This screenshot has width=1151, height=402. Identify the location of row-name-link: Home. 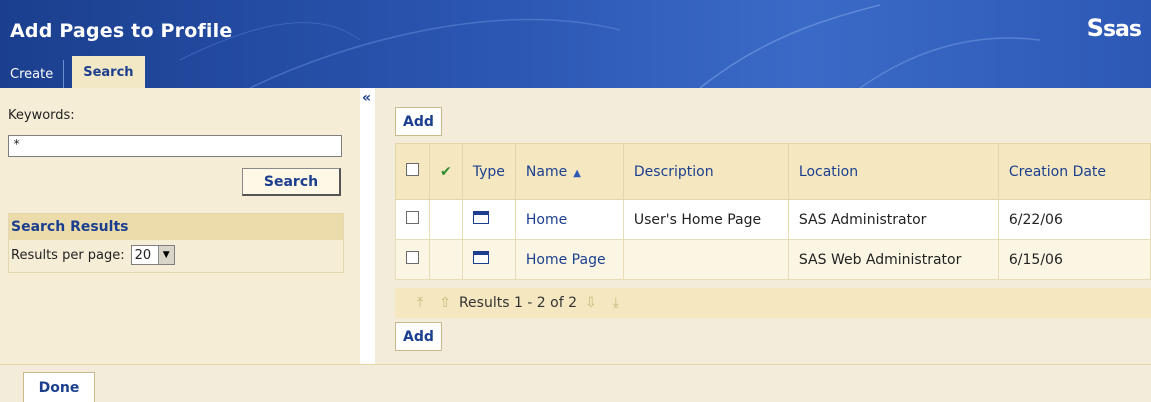
(546, 220).